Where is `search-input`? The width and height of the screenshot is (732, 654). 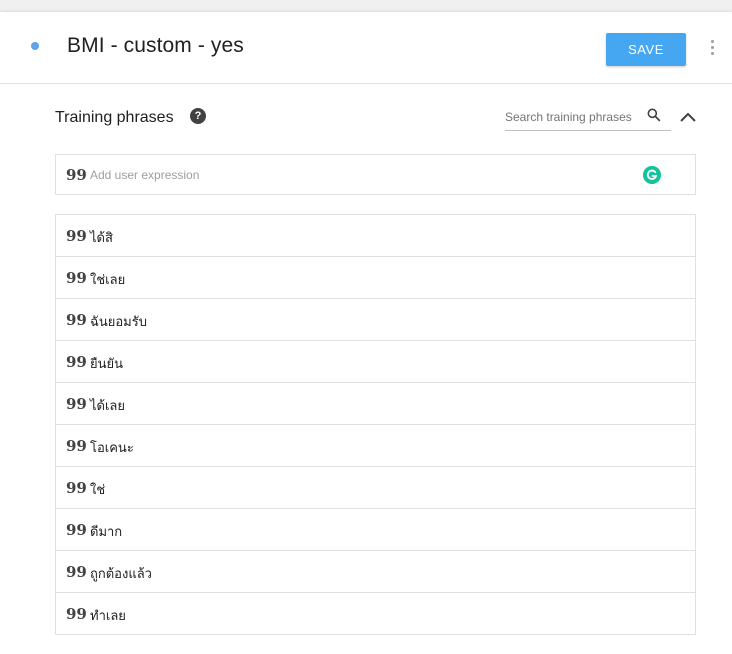
search-input is located at coordinates (573, 117).